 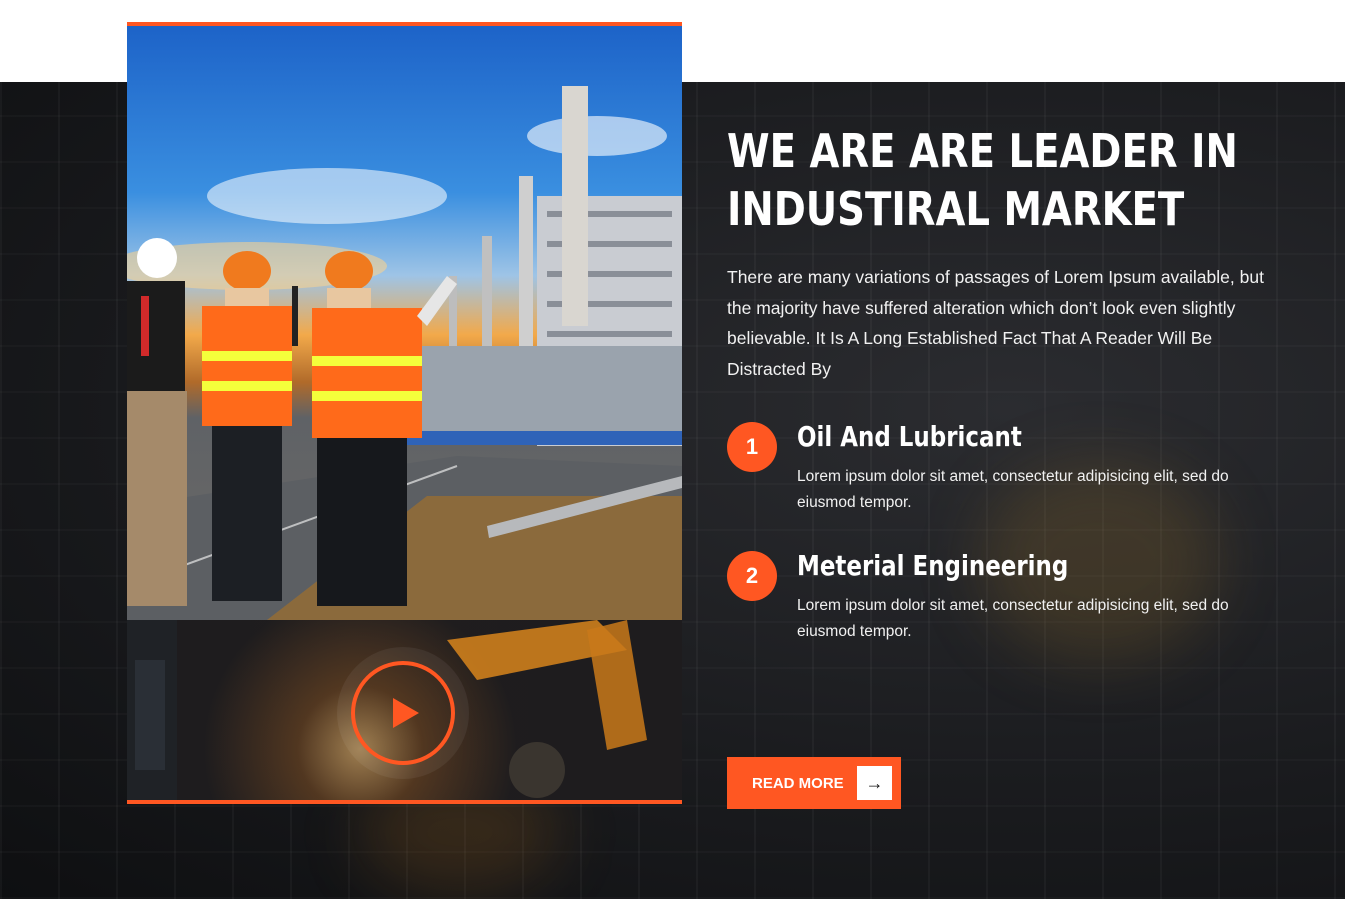 What do you see at coordinates (909, 436) in the screenshot?
I see `feature-title: Oil And Lubricant` at bounding box center [909, 436].